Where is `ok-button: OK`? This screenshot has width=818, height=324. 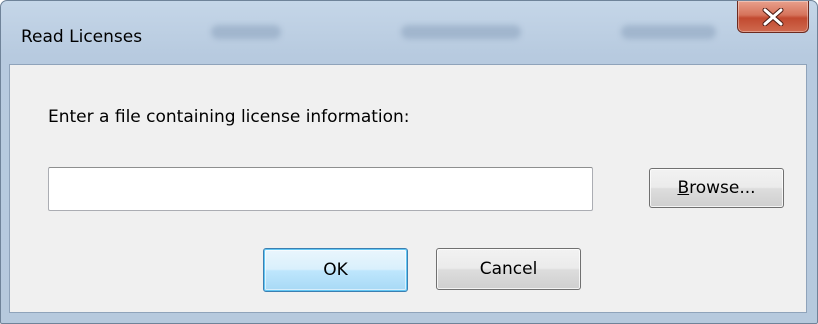
ok-button: OK is located at coordinates (335, 270).